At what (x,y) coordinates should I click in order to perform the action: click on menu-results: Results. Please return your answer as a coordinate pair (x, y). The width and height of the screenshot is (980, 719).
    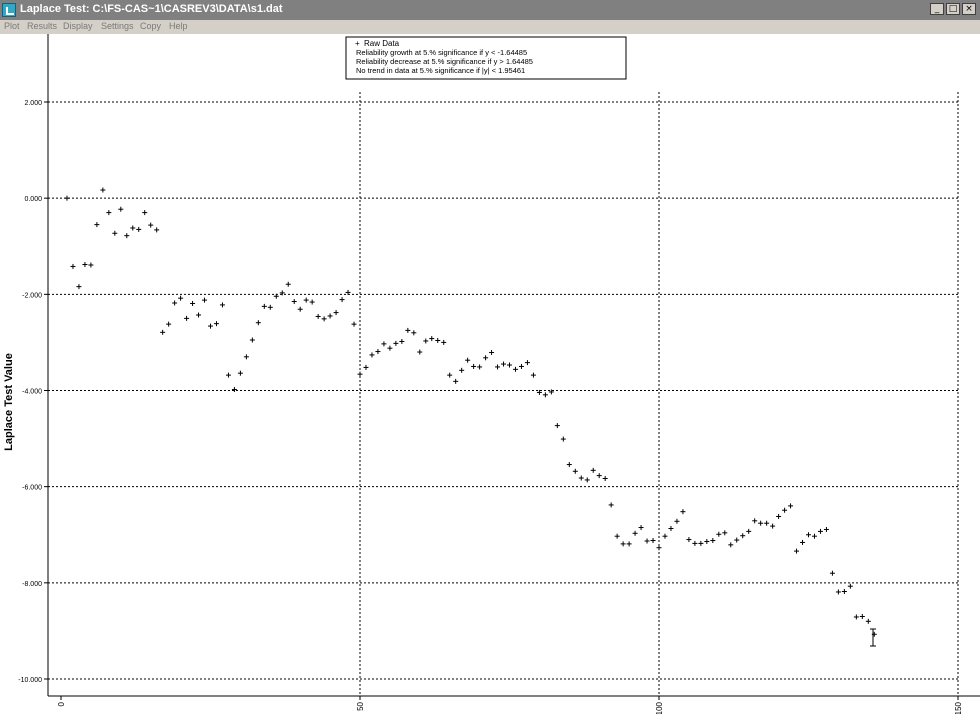
    Looking at the image, I should click on (42, 26).